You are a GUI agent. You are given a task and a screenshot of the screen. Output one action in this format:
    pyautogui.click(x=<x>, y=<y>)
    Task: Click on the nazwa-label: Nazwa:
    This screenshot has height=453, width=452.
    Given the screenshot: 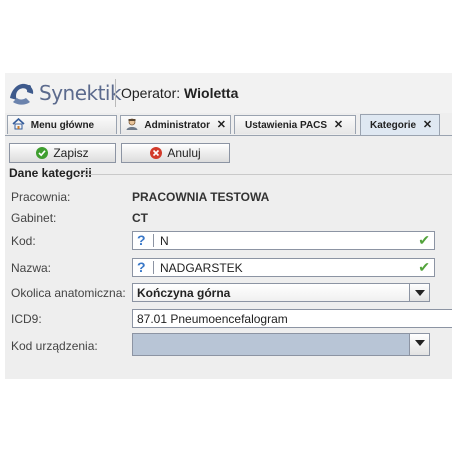 What is the action you would take?
    pyautogui.click(x=31, y=268)
    